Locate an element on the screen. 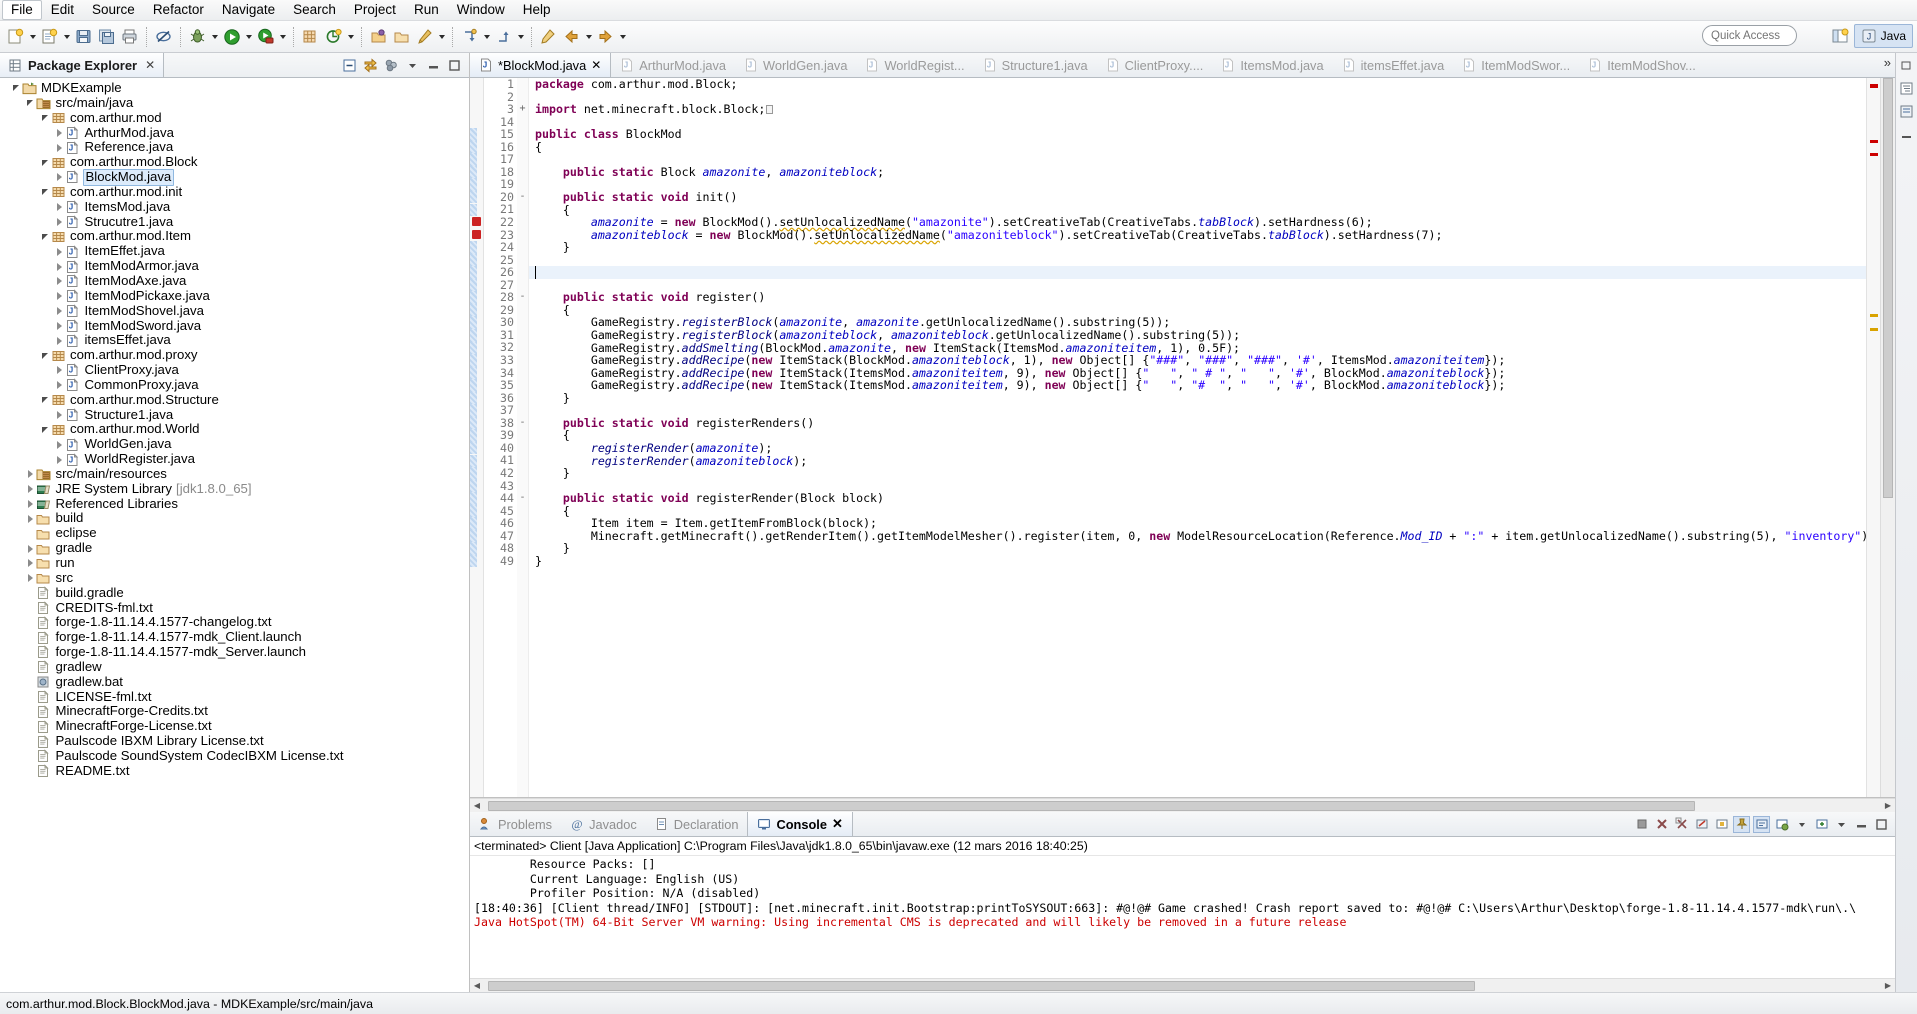  tree-item: J WorldGen.java is located at coordinates (234, 444).